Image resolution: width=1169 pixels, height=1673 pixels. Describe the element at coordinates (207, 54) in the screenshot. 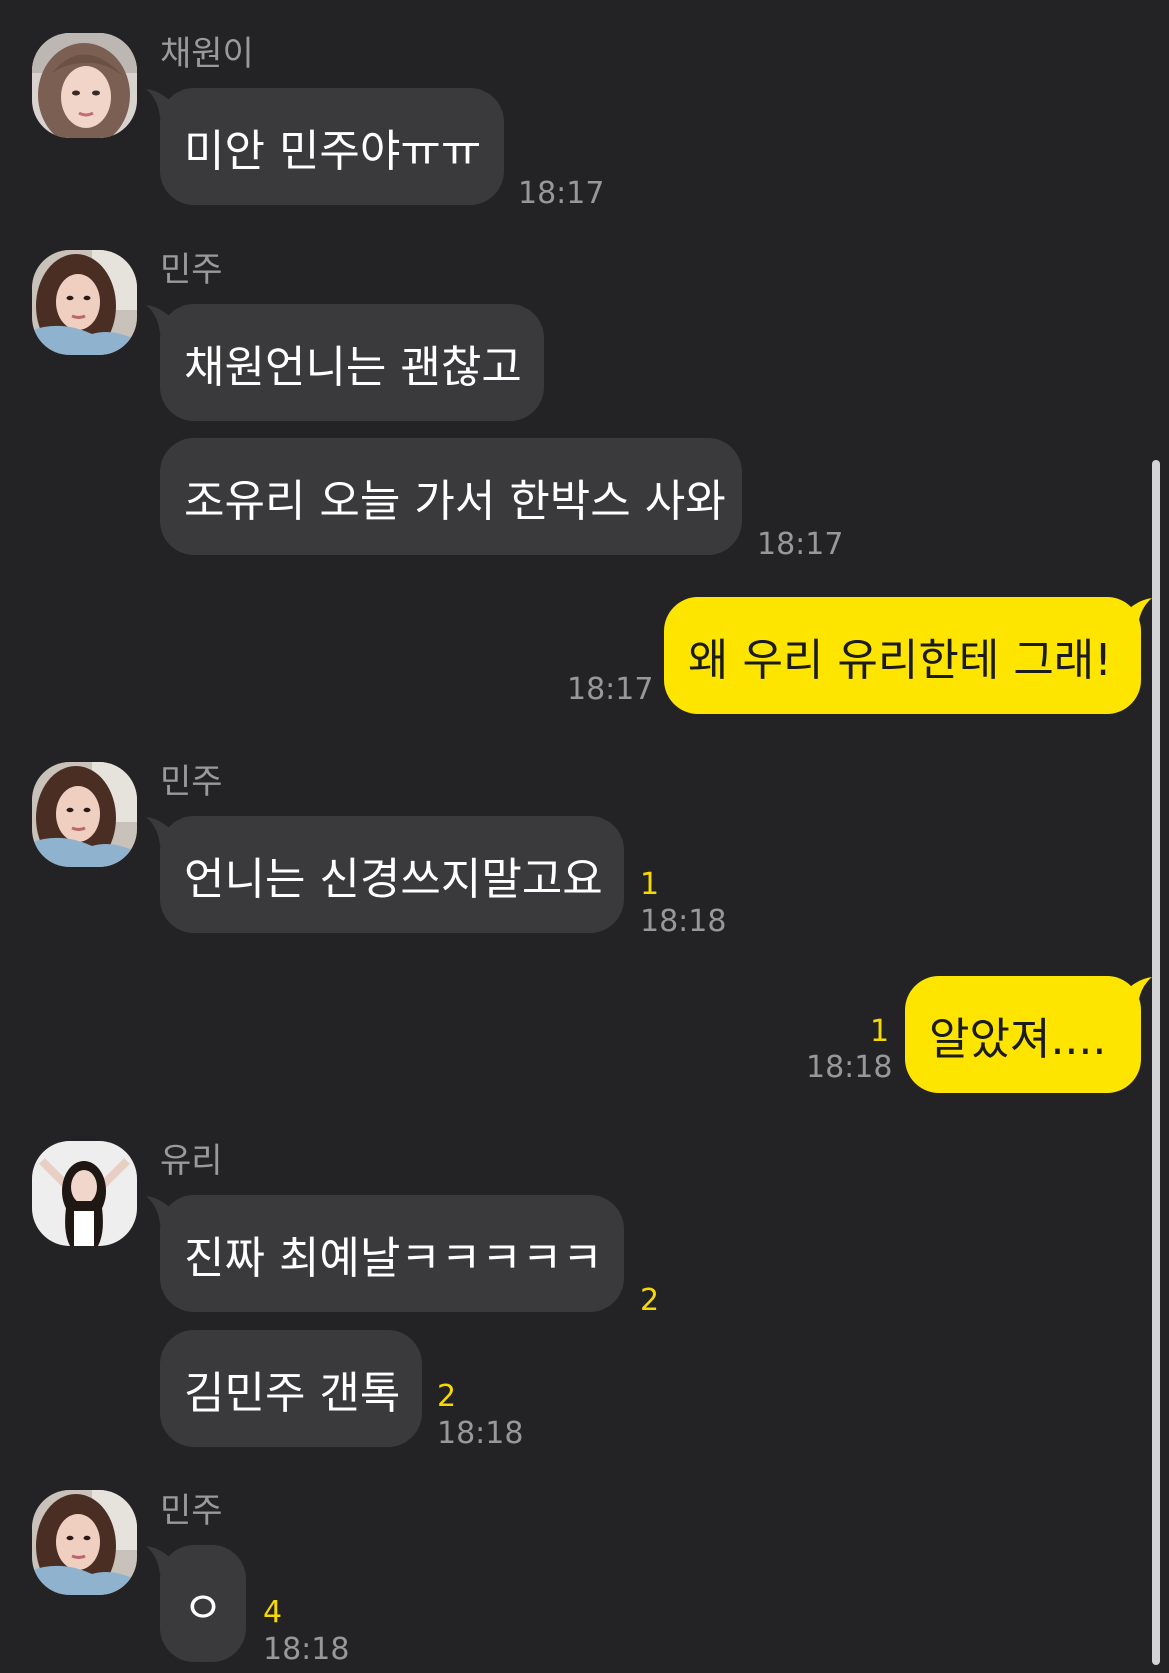

I see `sender-name: 채원이` at that location.